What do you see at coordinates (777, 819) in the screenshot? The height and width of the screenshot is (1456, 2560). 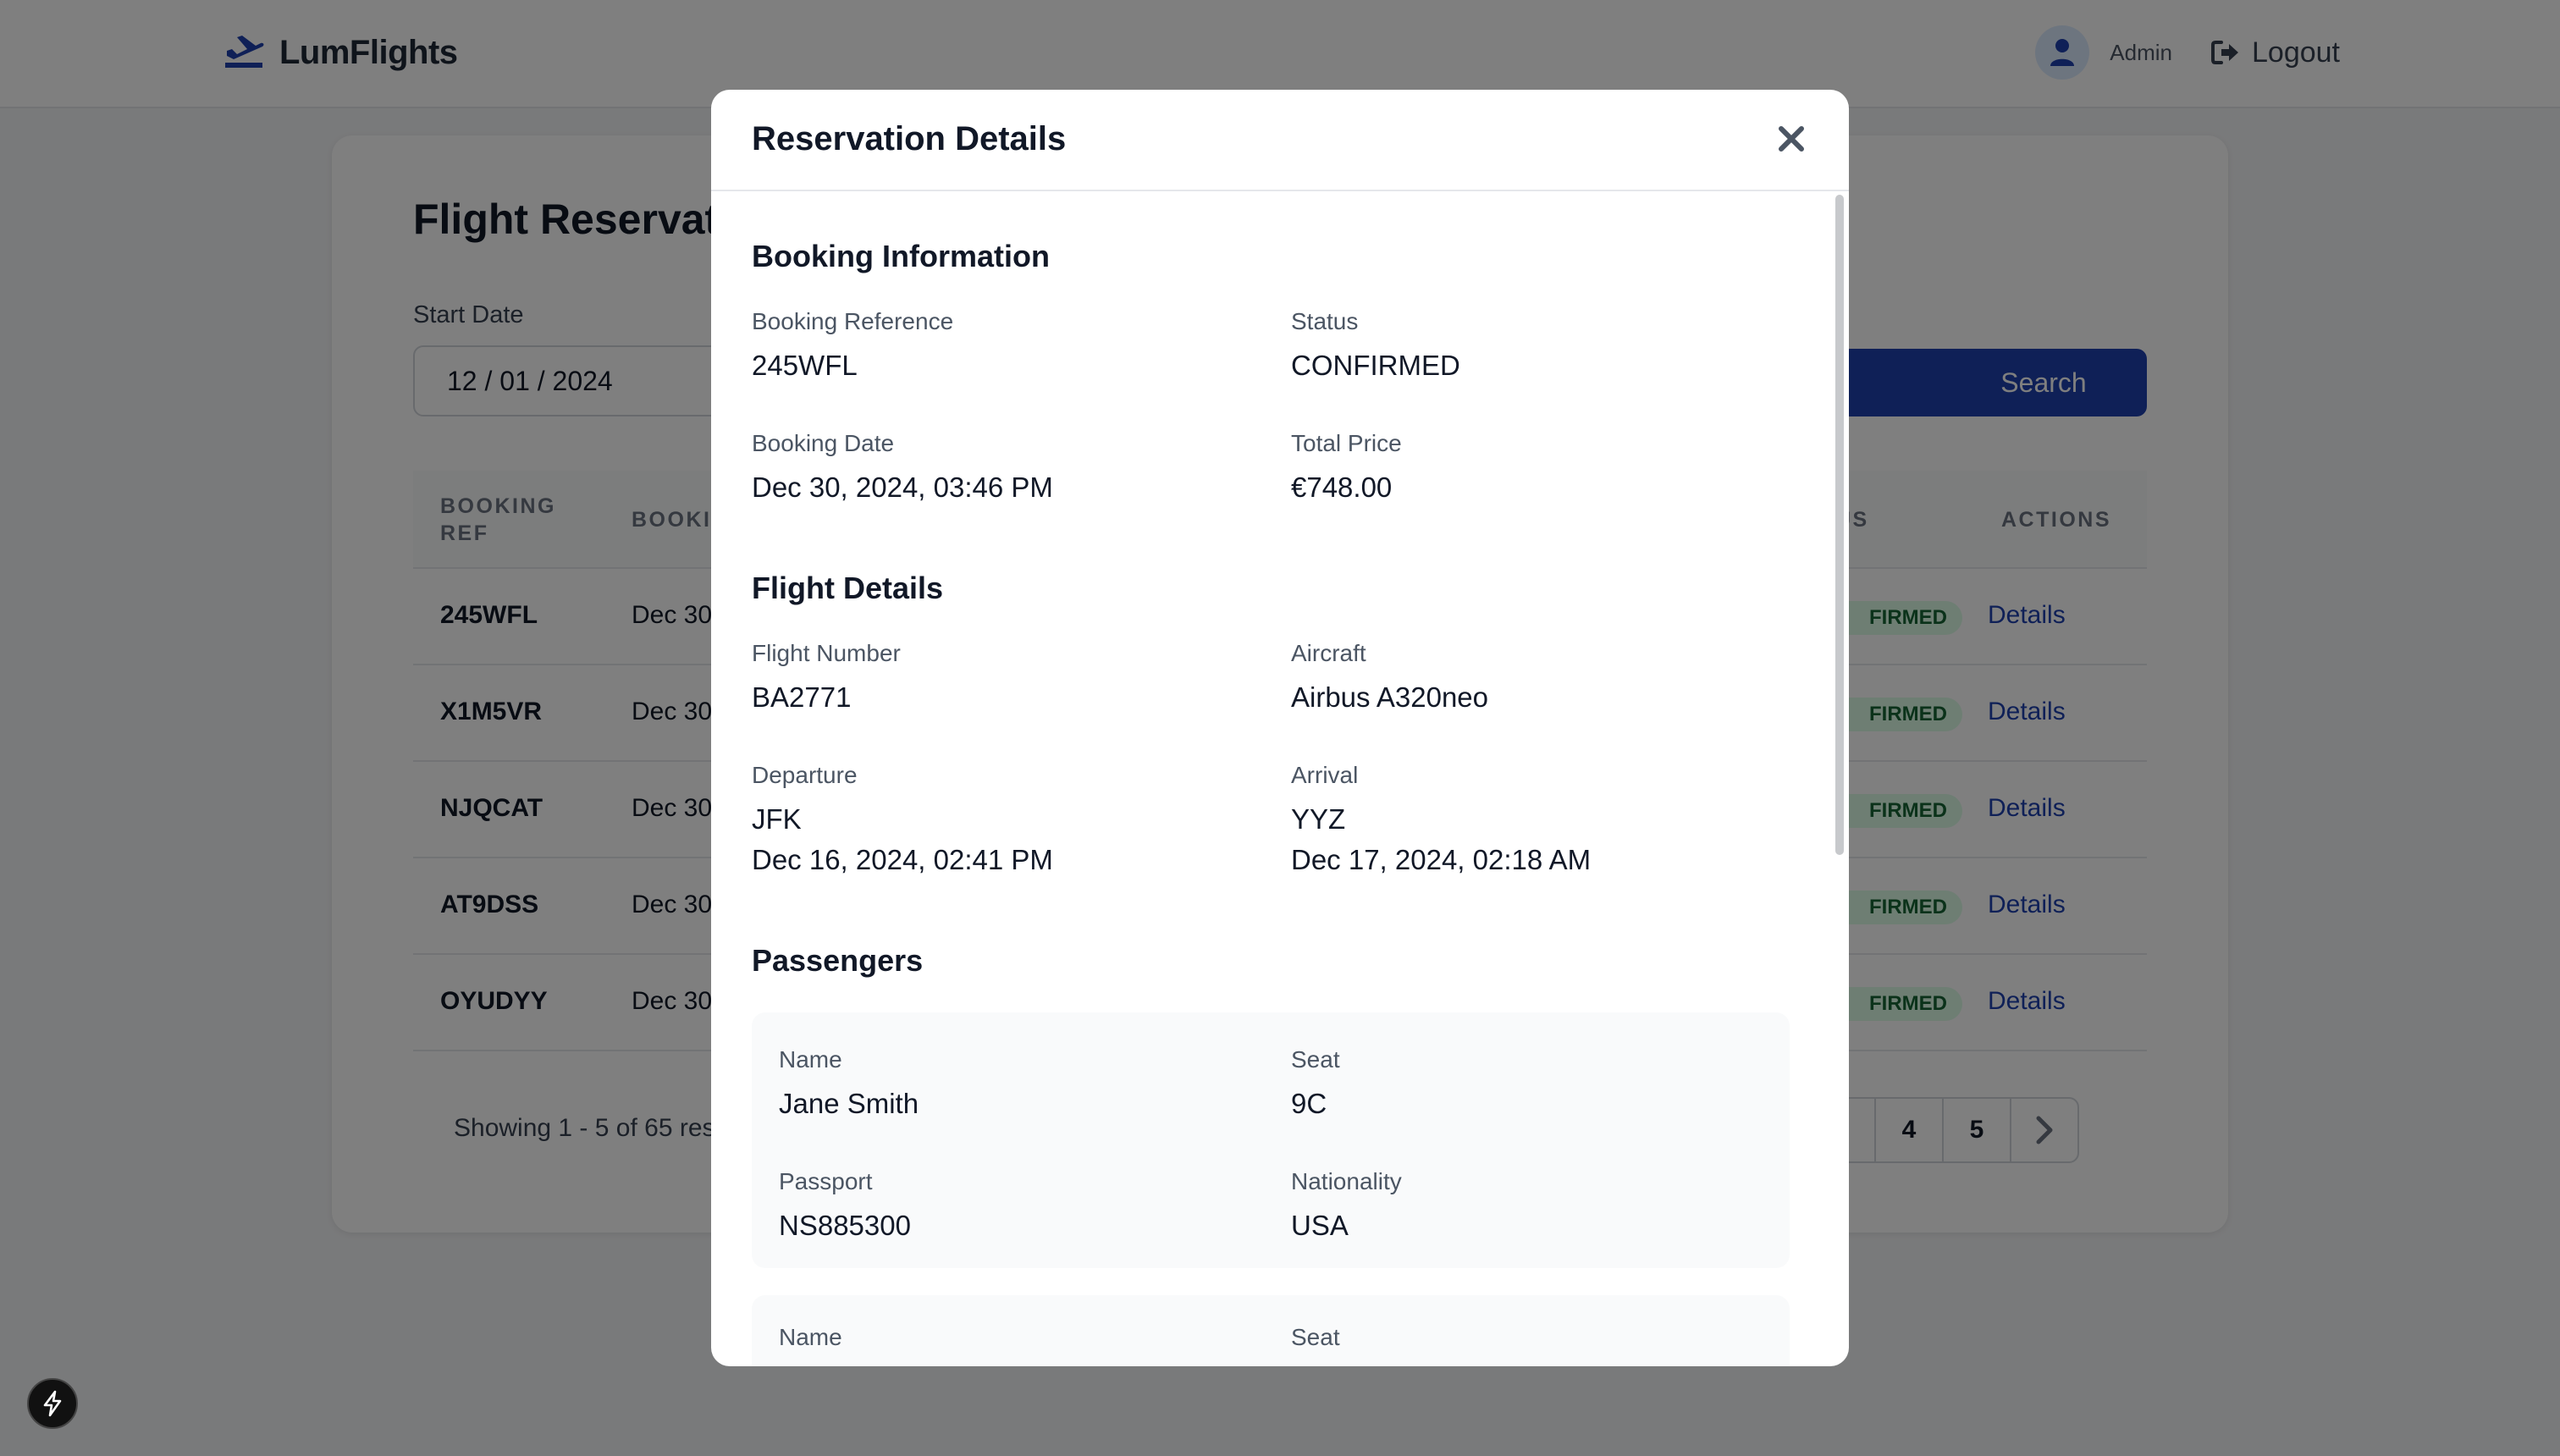 I see `departure-airport: JFK` at bounding box center [777, 819].